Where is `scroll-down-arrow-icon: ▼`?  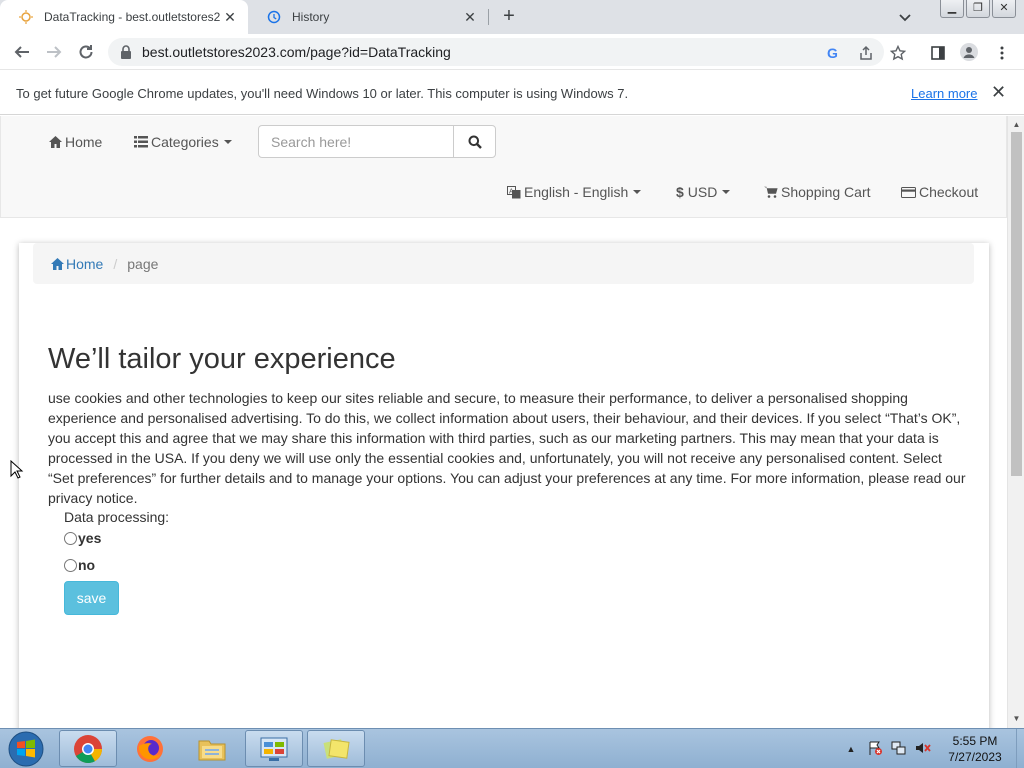
scroll-down-arrow-icon: ▼ is located at coordinates (1016, 719).